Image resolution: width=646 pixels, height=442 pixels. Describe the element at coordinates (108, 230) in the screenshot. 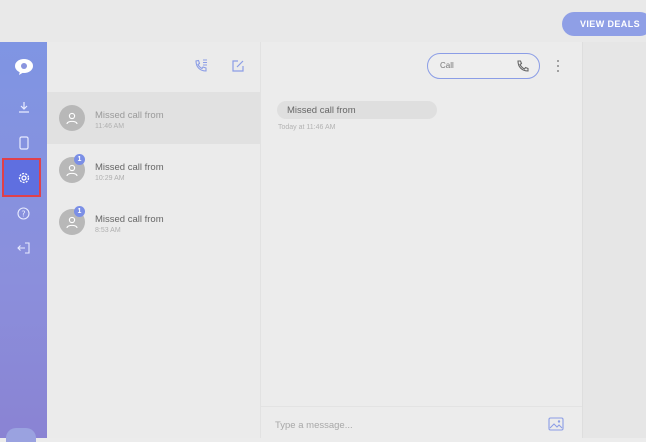

I see `conversation-time: 8:53 AM` at that location.